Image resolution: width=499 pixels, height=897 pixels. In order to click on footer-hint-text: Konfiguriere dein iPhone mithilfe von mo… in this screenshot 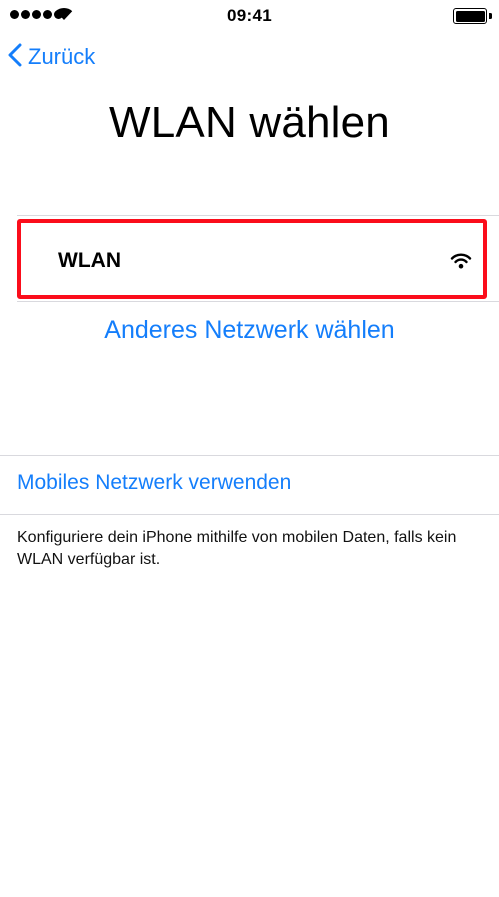, I will do `click(237, 548)`.